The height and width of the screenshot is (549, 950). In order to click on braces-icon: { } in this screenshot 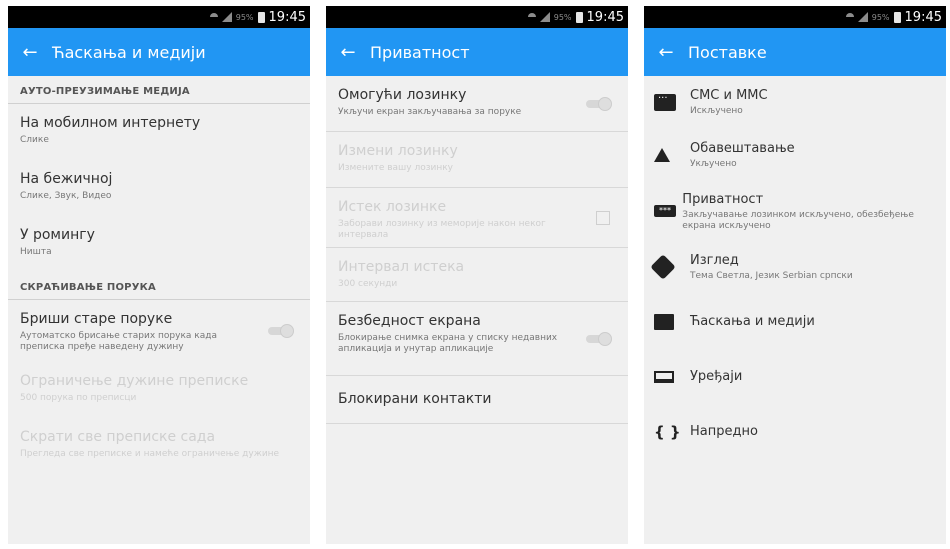, I will do `click(667, 432)`.